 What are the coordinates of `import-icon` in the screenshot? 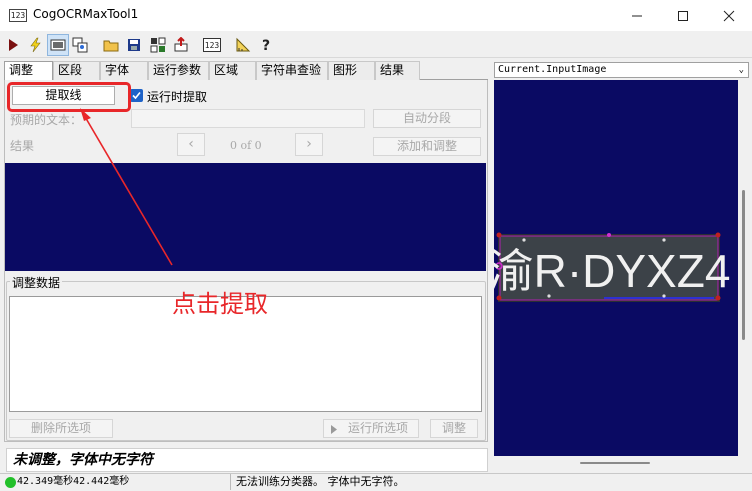 It's located at (181, 45).